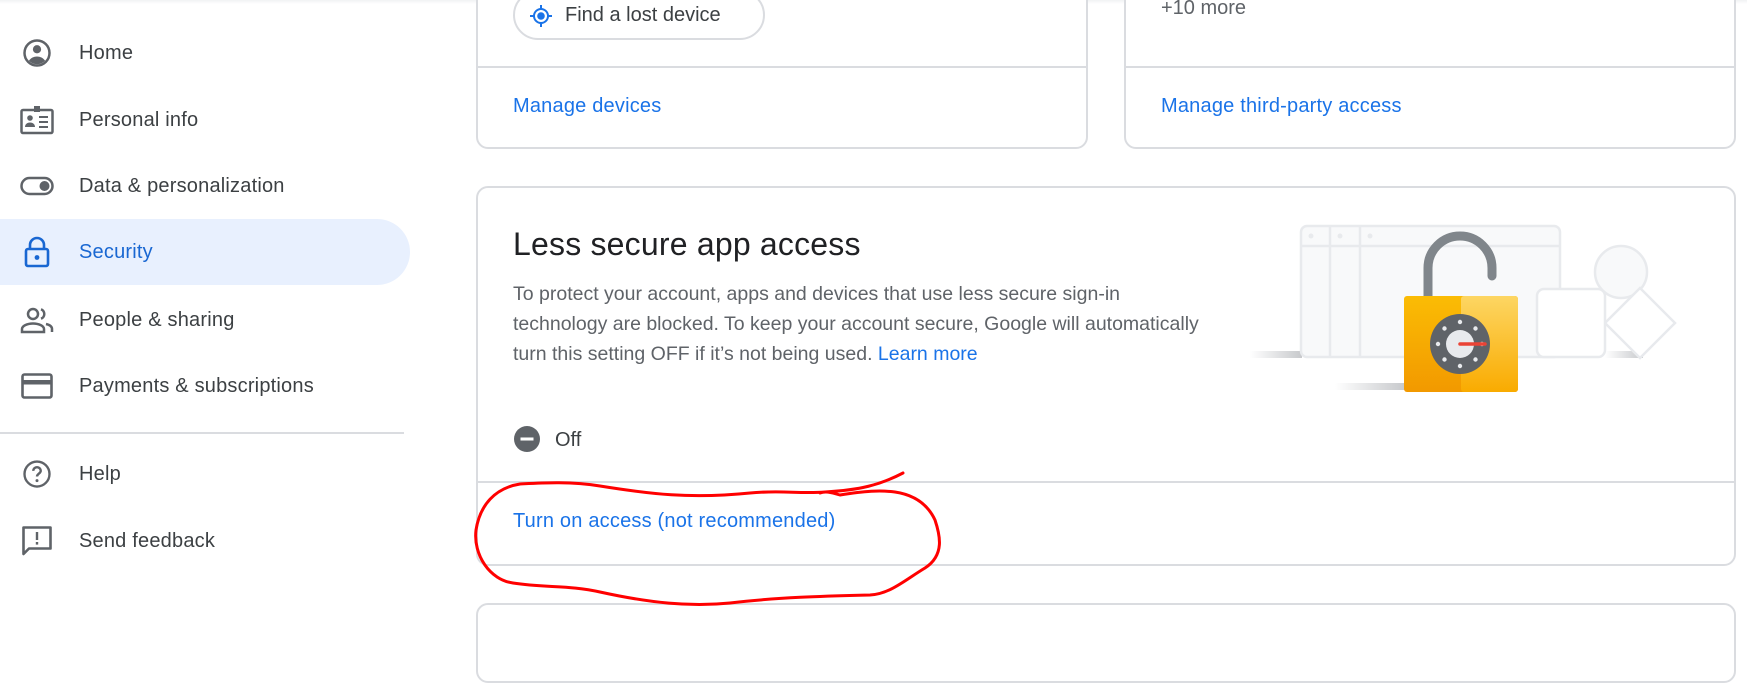  What do you see at coordinates (205, 474) in the screenshot?
I see `sidebar-item-help: Help` at bounding box center [205, 474].